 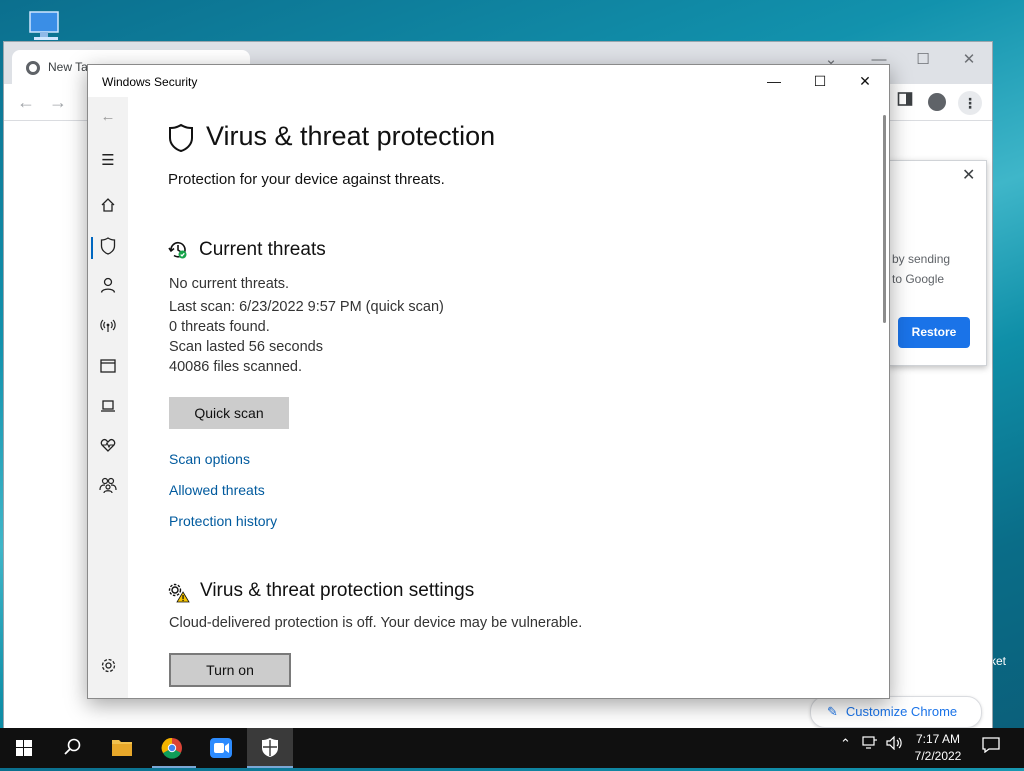 What do you see at coordinates (108, 369) in the screenshot?
I see `app-browser-control-icon` at bounding box center [108, 369].